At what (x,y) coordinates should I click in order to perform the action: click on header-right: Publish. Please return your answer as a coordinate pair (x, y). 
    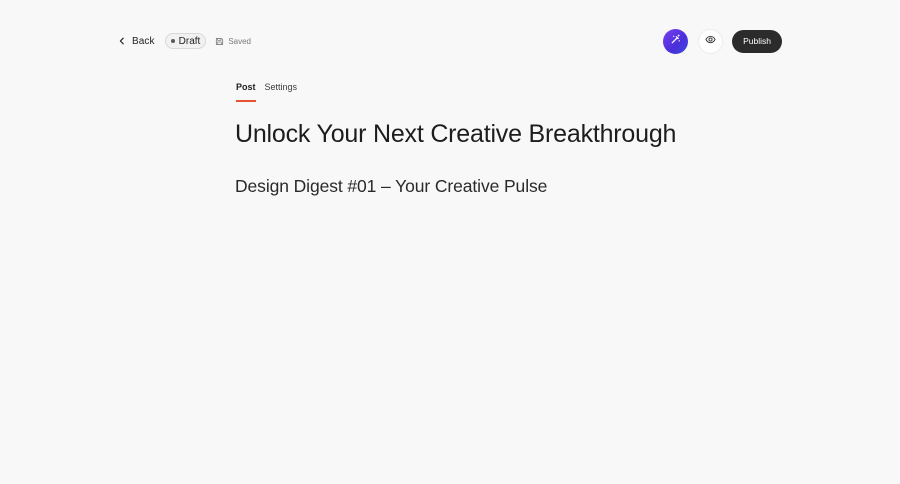
    Looking at the image, I should click on (722, 41).